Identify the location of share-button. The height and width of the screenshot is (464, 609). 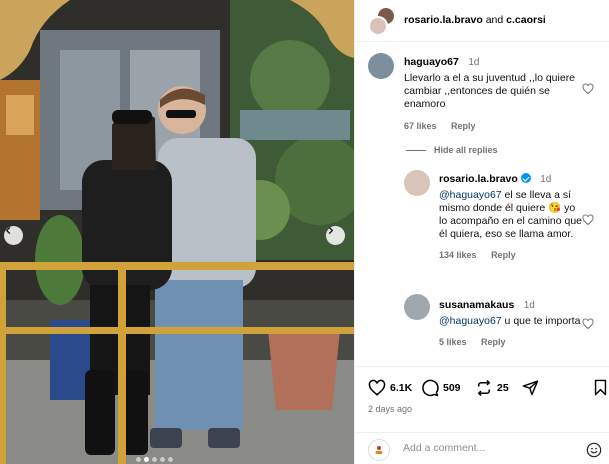
(530, 387).